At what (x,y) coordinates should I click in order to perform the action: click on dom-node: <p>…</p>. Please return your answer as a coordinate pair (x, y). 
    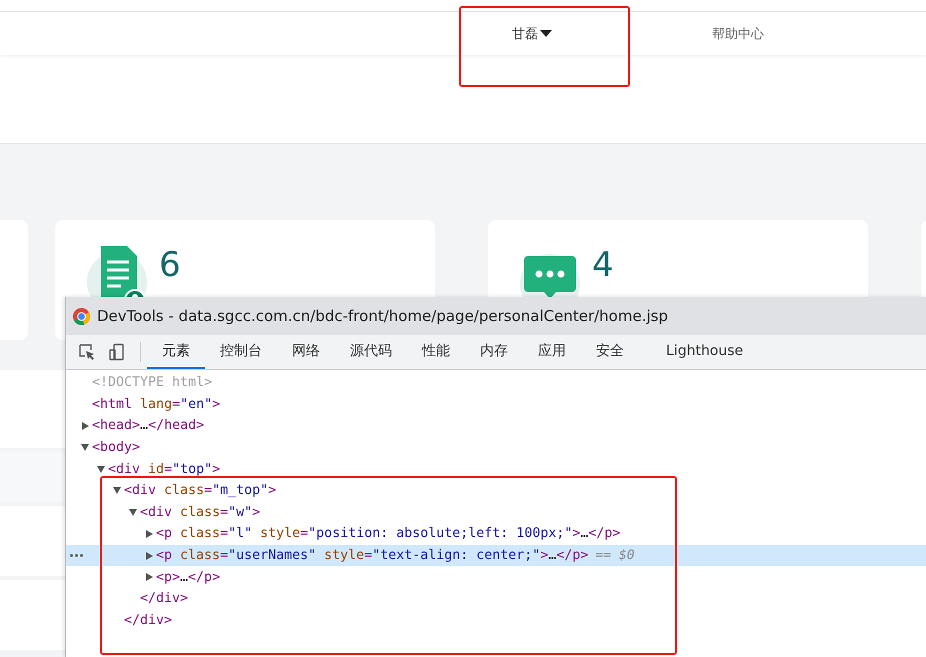
    Looking at the image, I should click on (188, 577).